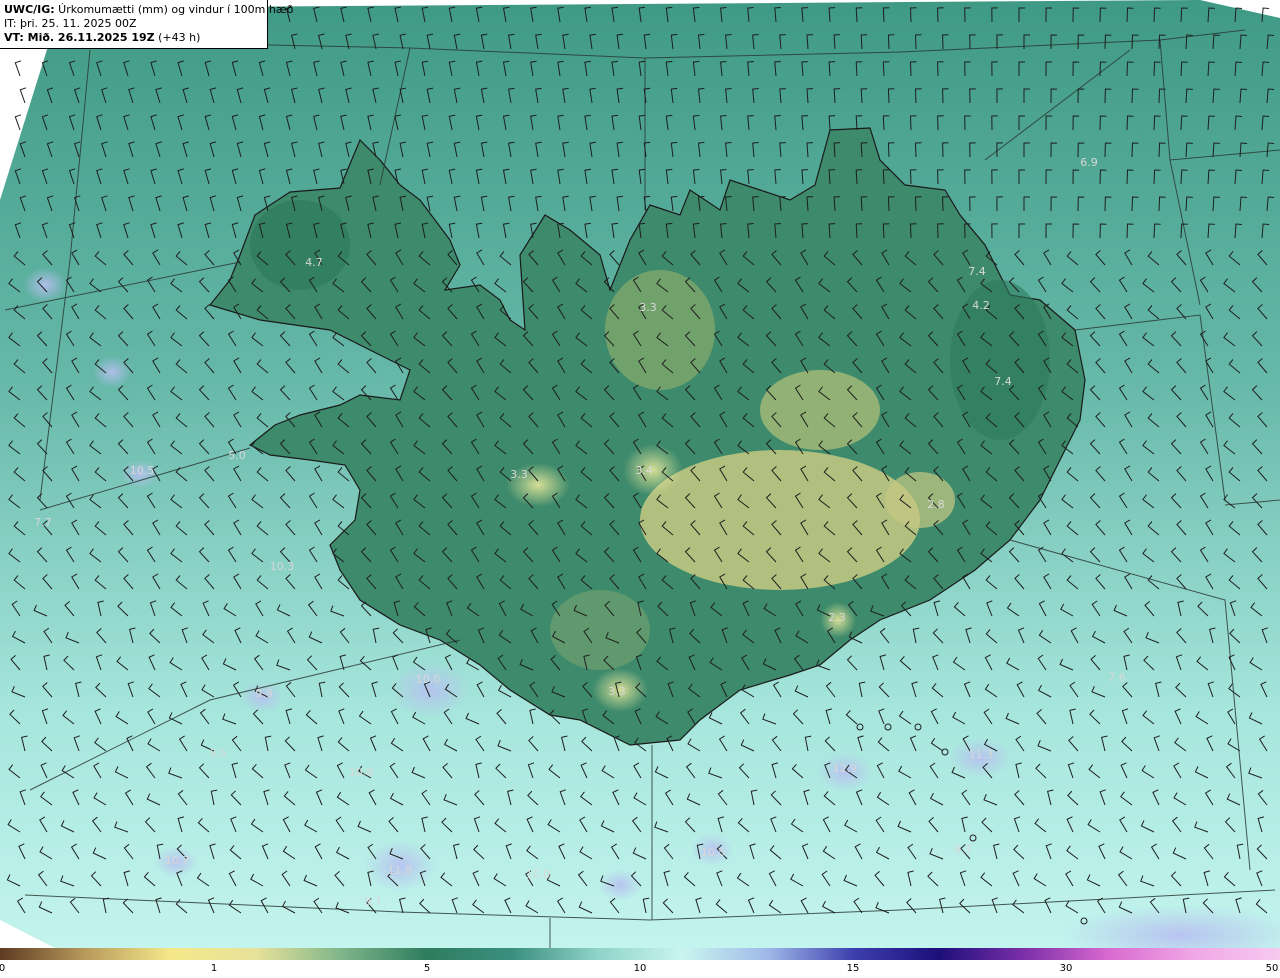 This screenshot has height=978, width=1280. I want to click on valid-time-row: VT: Mið. 26.11.2025 19Z (+43 h), so click(133, 38).